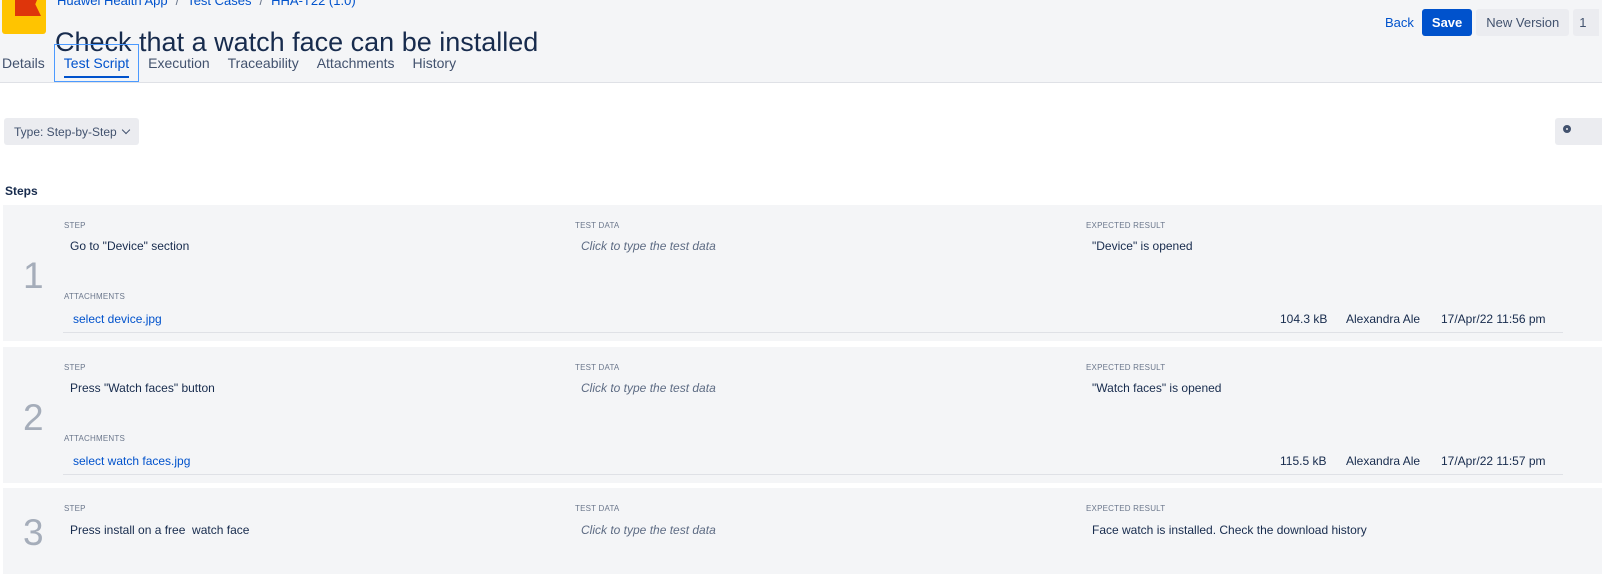  I want to click on tab-history: History, so click(435, 63).